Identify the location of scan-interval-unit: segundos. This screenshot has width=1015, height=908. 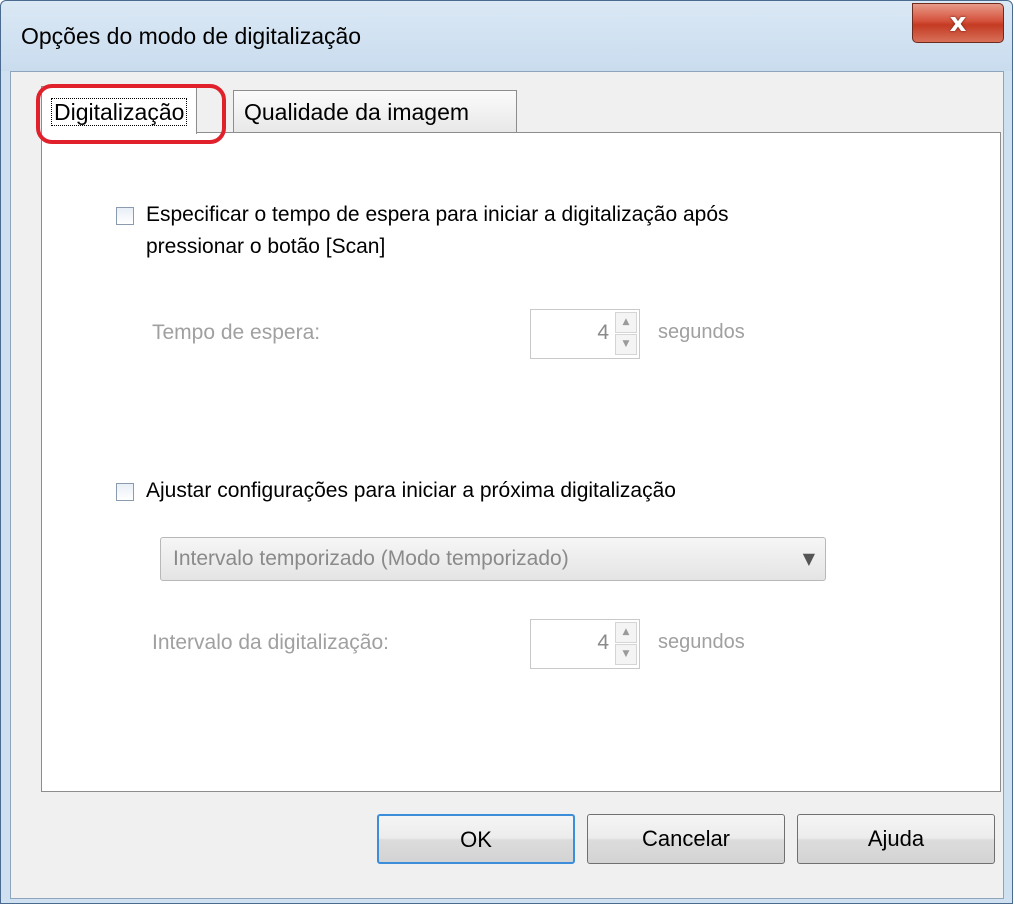
(701, 642).